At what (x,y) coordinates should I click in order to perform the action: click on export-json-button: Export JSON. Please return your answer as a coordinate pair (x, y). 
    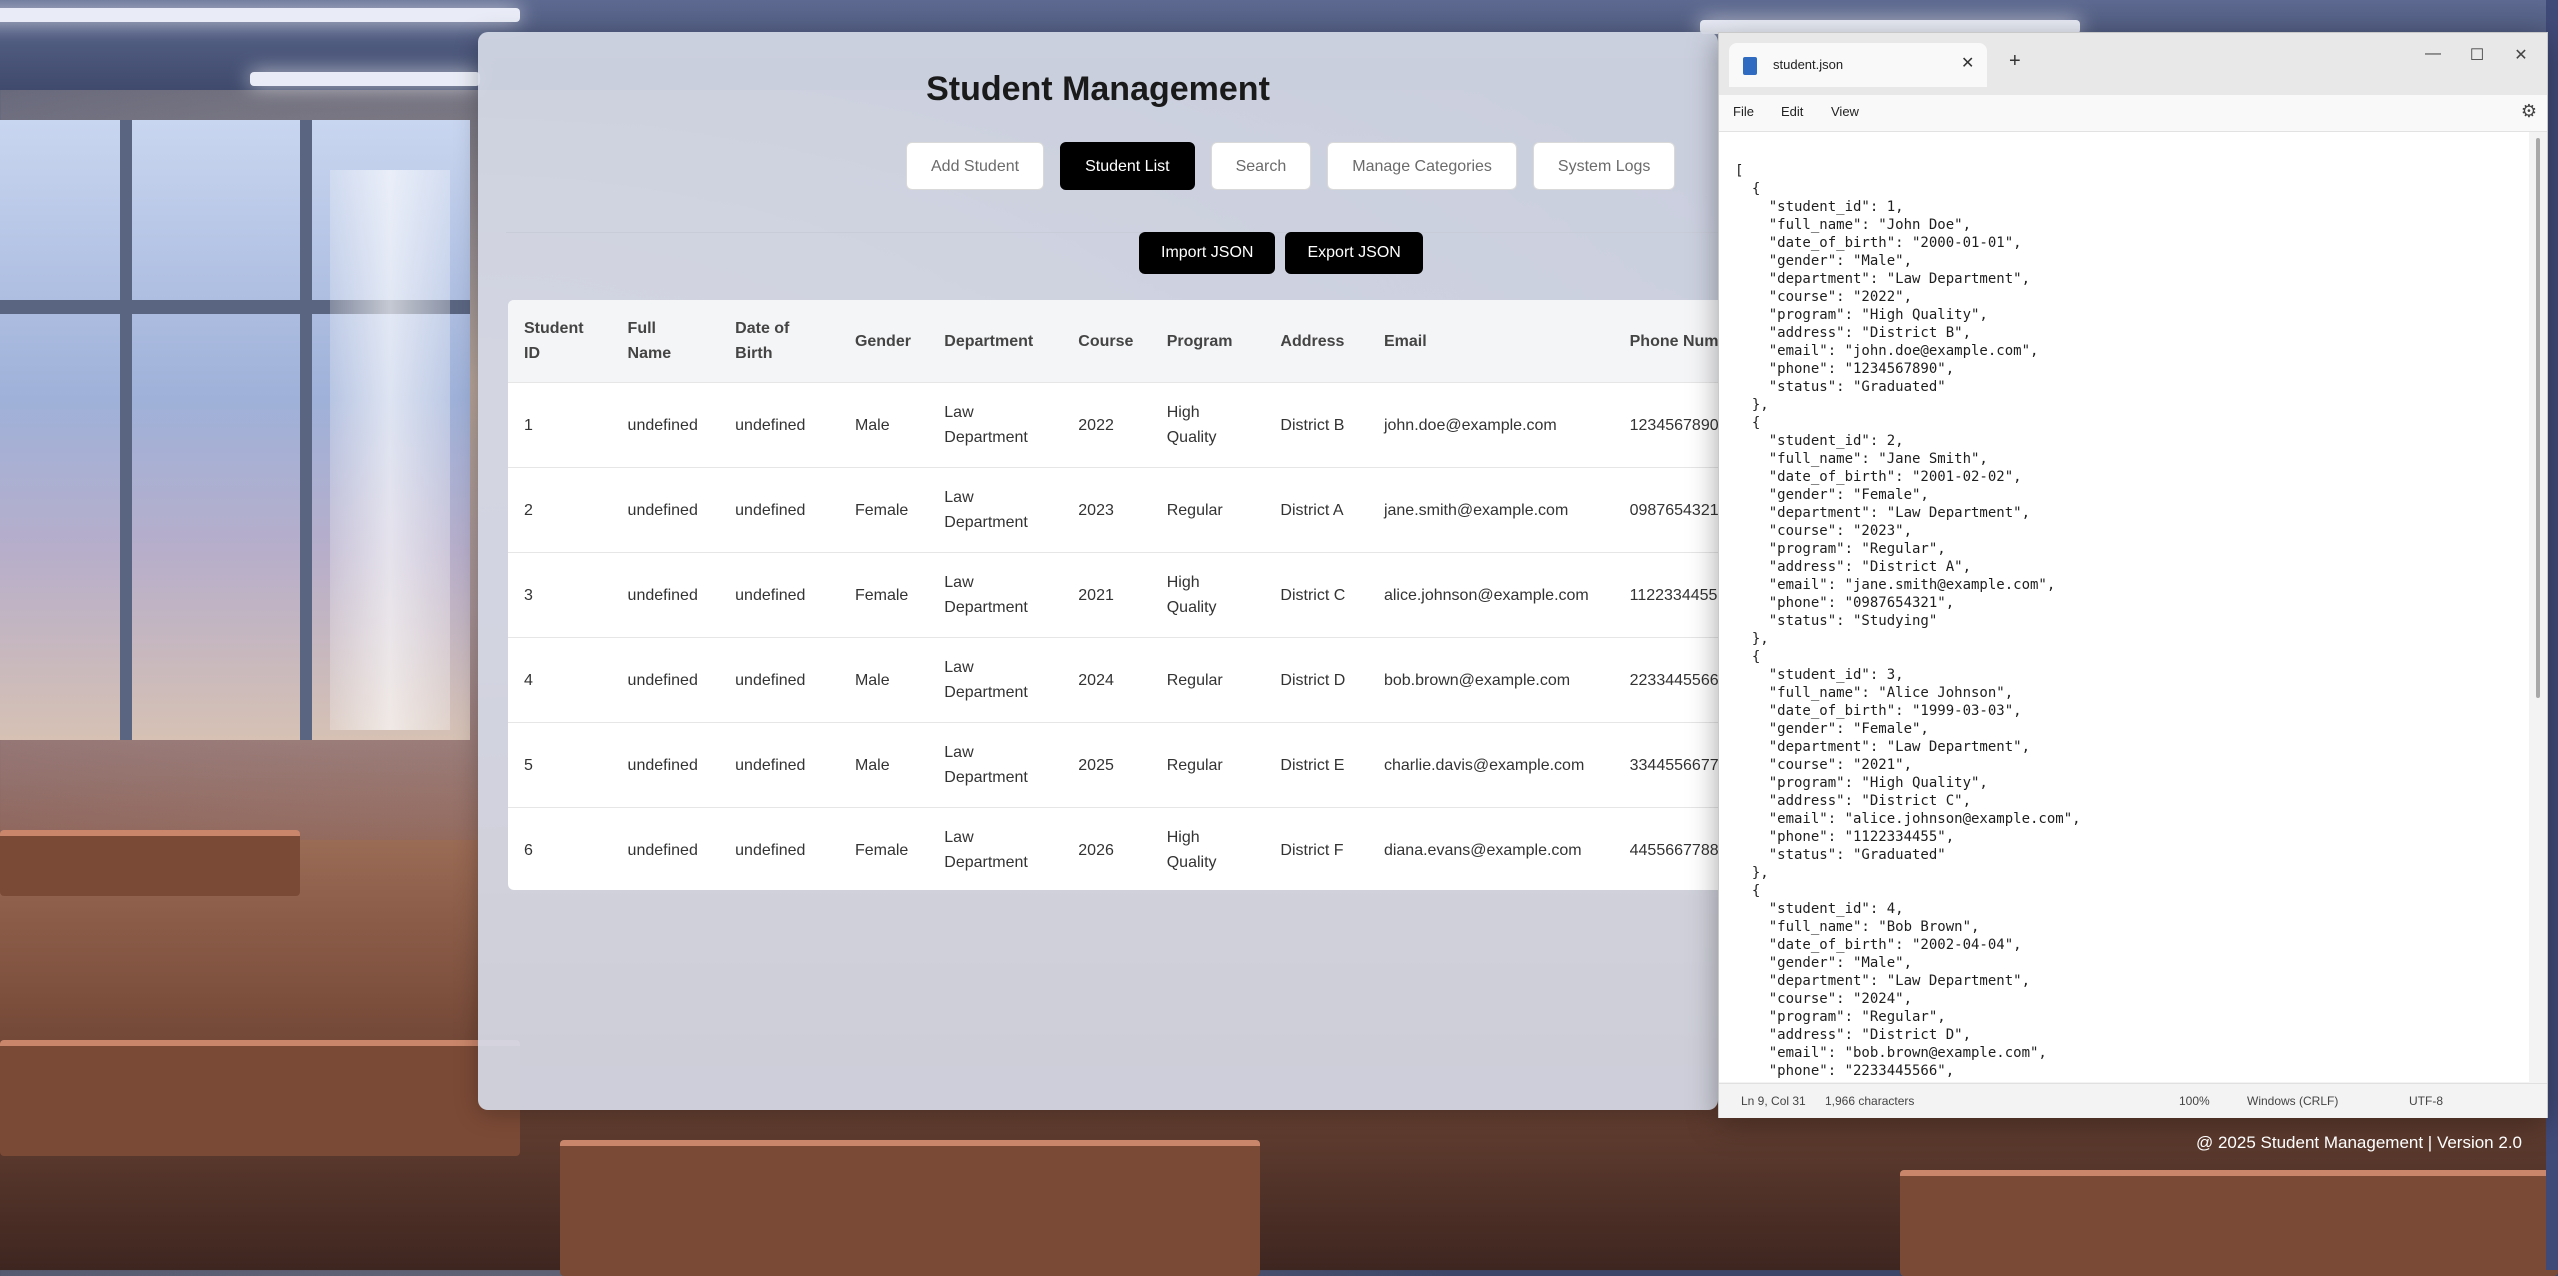
    Looking at the image, I should click on (1354, 253).